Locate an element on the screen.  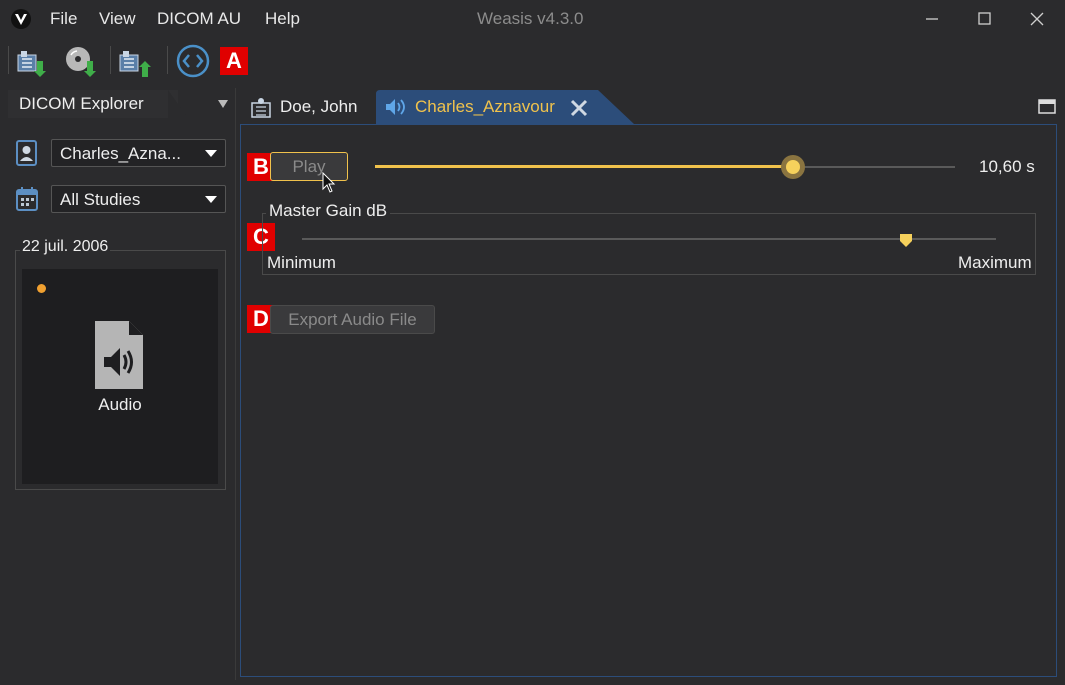
weasis-logo-icon is located at coordinates (21, 19).